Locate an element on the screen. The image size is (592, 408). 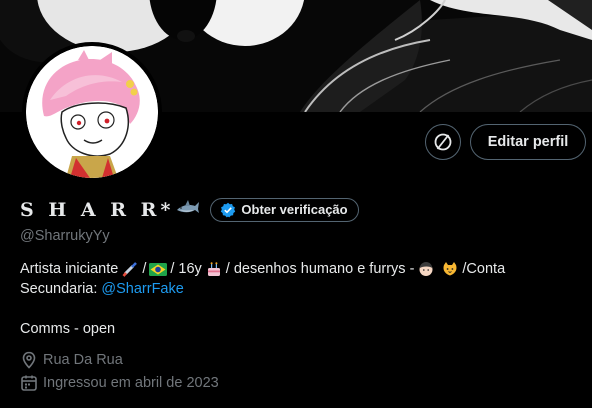
name-row: S H A R R* Obter verificação is located at coordinates (189, 209).